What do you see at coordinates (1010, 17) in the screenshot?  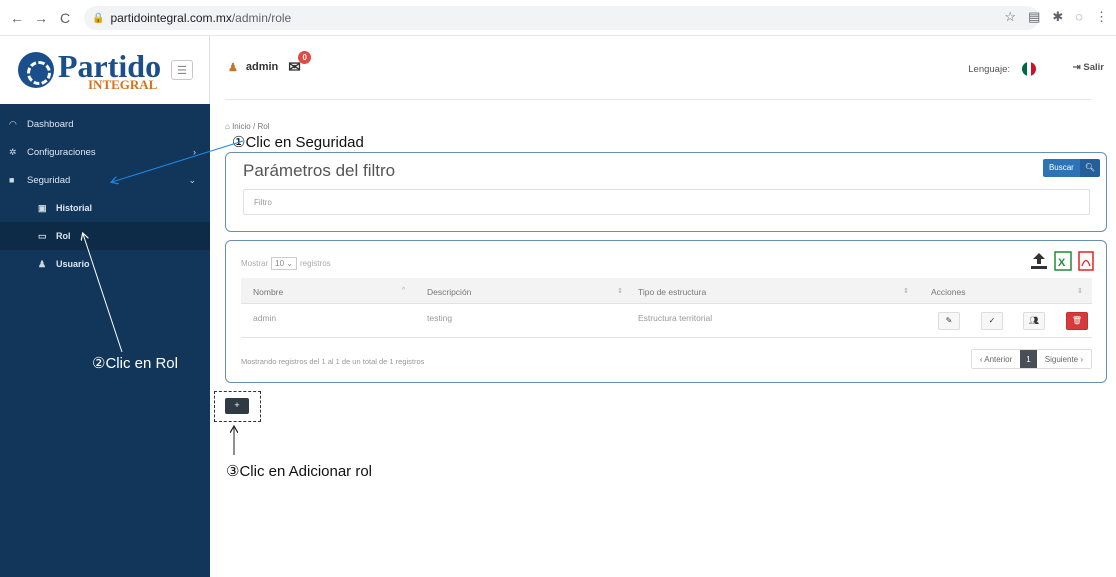 I see `star-icon: ☆` at bounding box center [1010, 17].